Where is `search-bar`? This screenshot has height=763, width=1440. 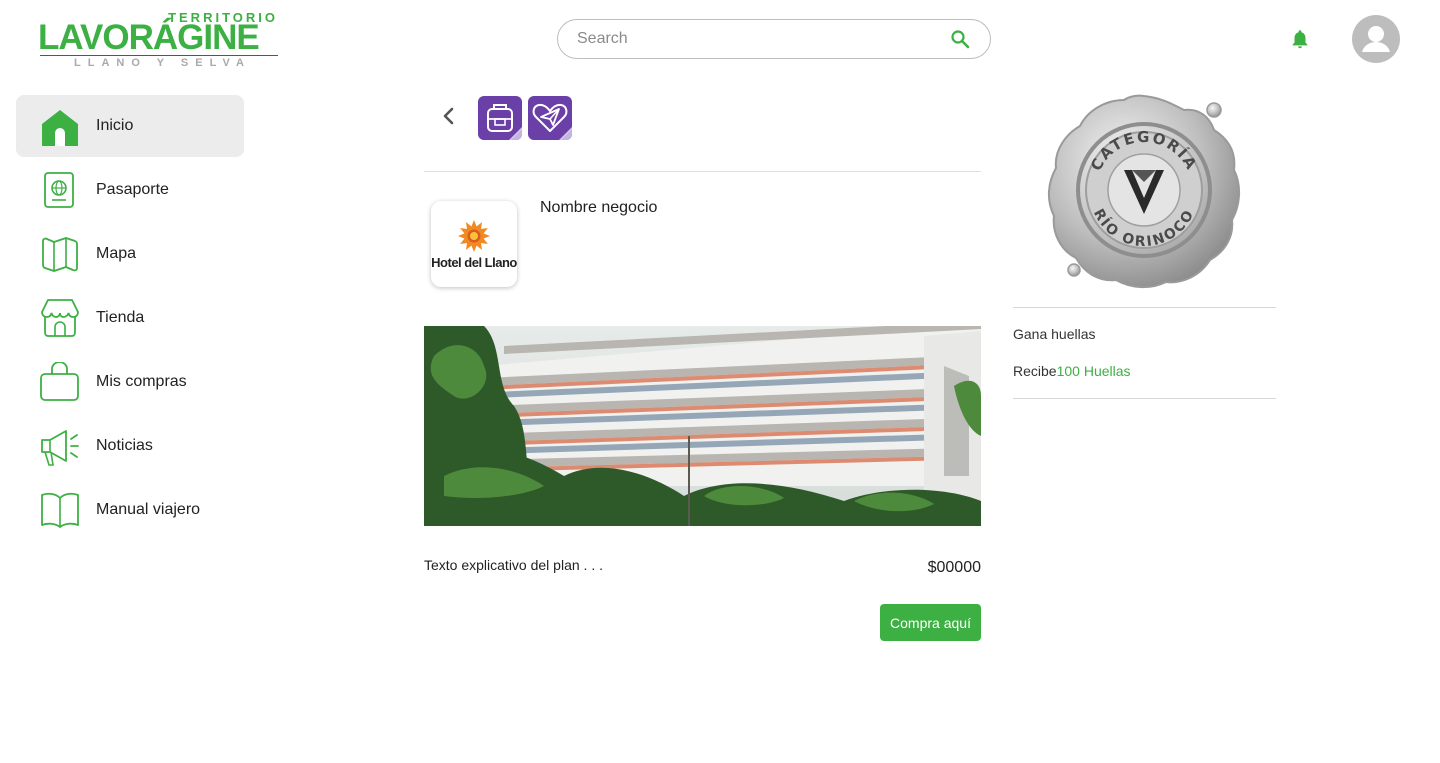
search-bar is located at coordinates (774, 39).